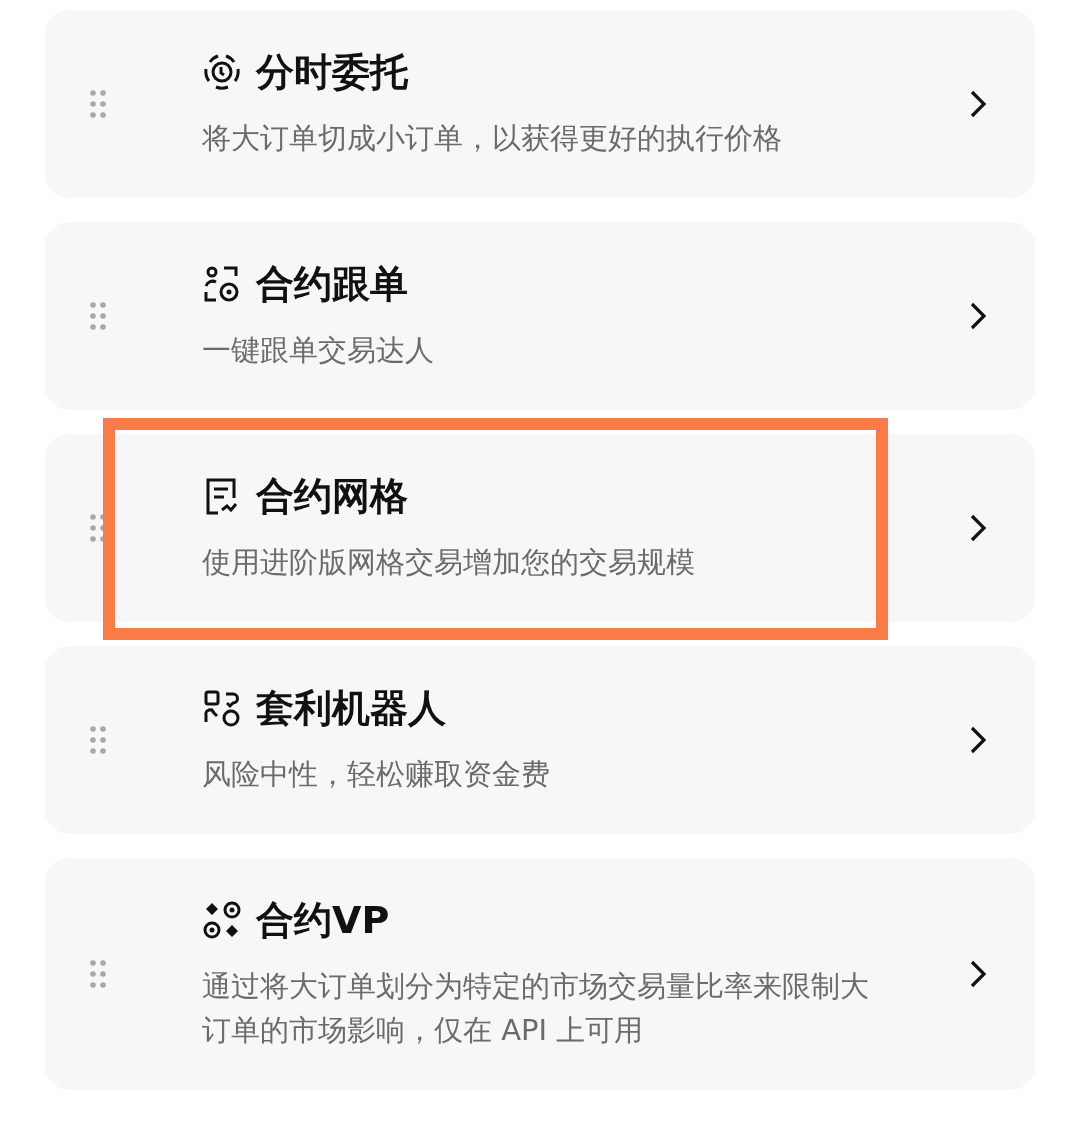 This screenshot has height=1135, width=1080. I want to click on card-description: 一键跟单交易达人, so click(318, 350).